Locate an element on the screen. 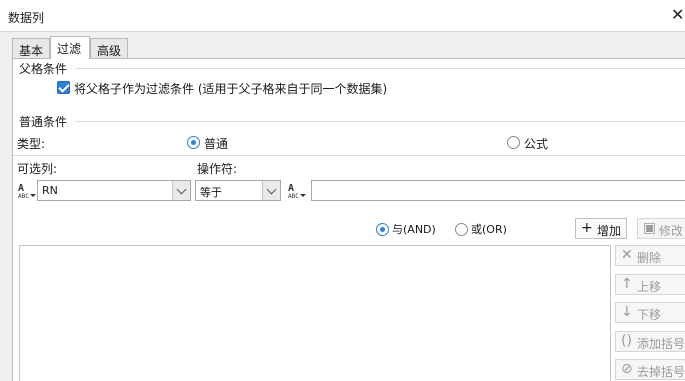  normal-condition-legend: 普通条件 is located at coordinates (43, 122).